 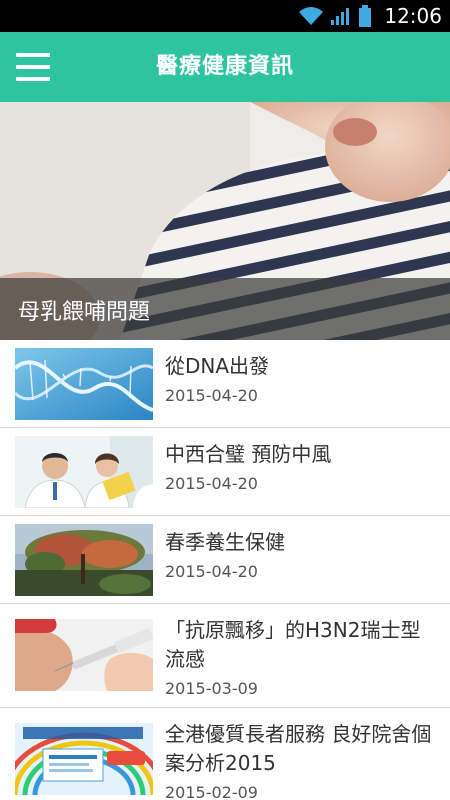 What do you see at coordinates (84, 384) in the screenshot?
I see `dna-helix-image` at bounding box center [84, 384].